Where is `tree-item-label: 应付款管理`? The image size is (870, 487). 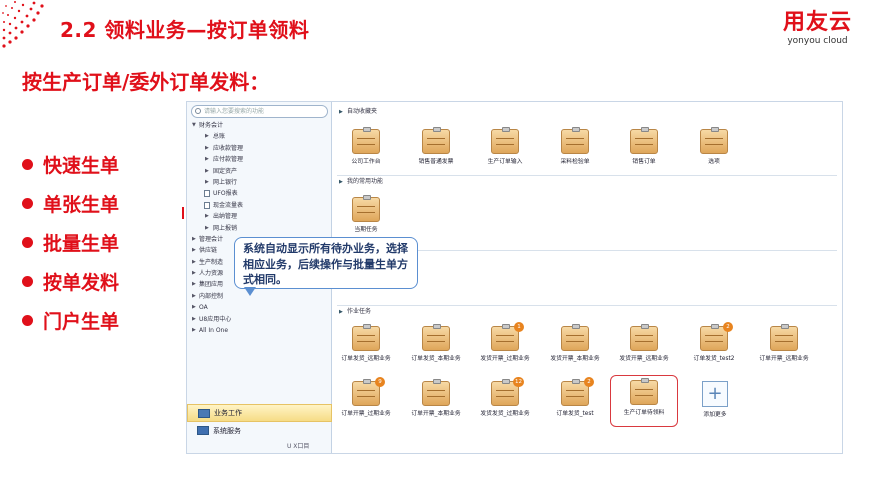 tree-item-label: 应付款管理 is located at coordinates (228, 160).